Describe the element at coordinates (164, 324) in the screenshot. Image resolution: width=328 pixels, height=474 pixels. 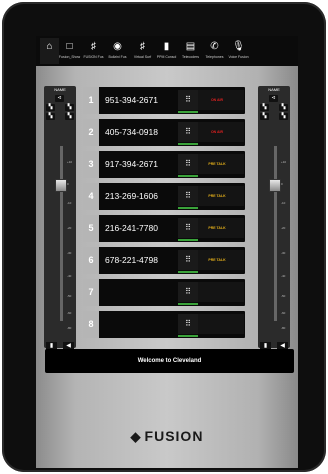
I see `phone-line-8: 8 ⠿` at that location.